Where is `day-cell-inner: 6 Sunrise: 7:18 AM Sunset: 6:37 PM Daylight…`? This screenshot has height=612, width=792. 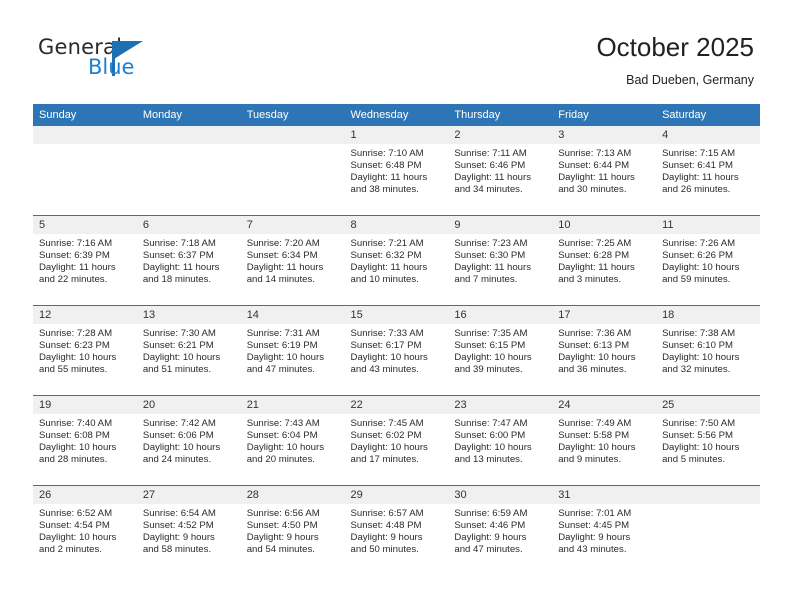 day-cell-inner: 6 Sunrise: 7:18 AM Sunset: 6:37 PM Daylight… is located at coordinates (188, 260).